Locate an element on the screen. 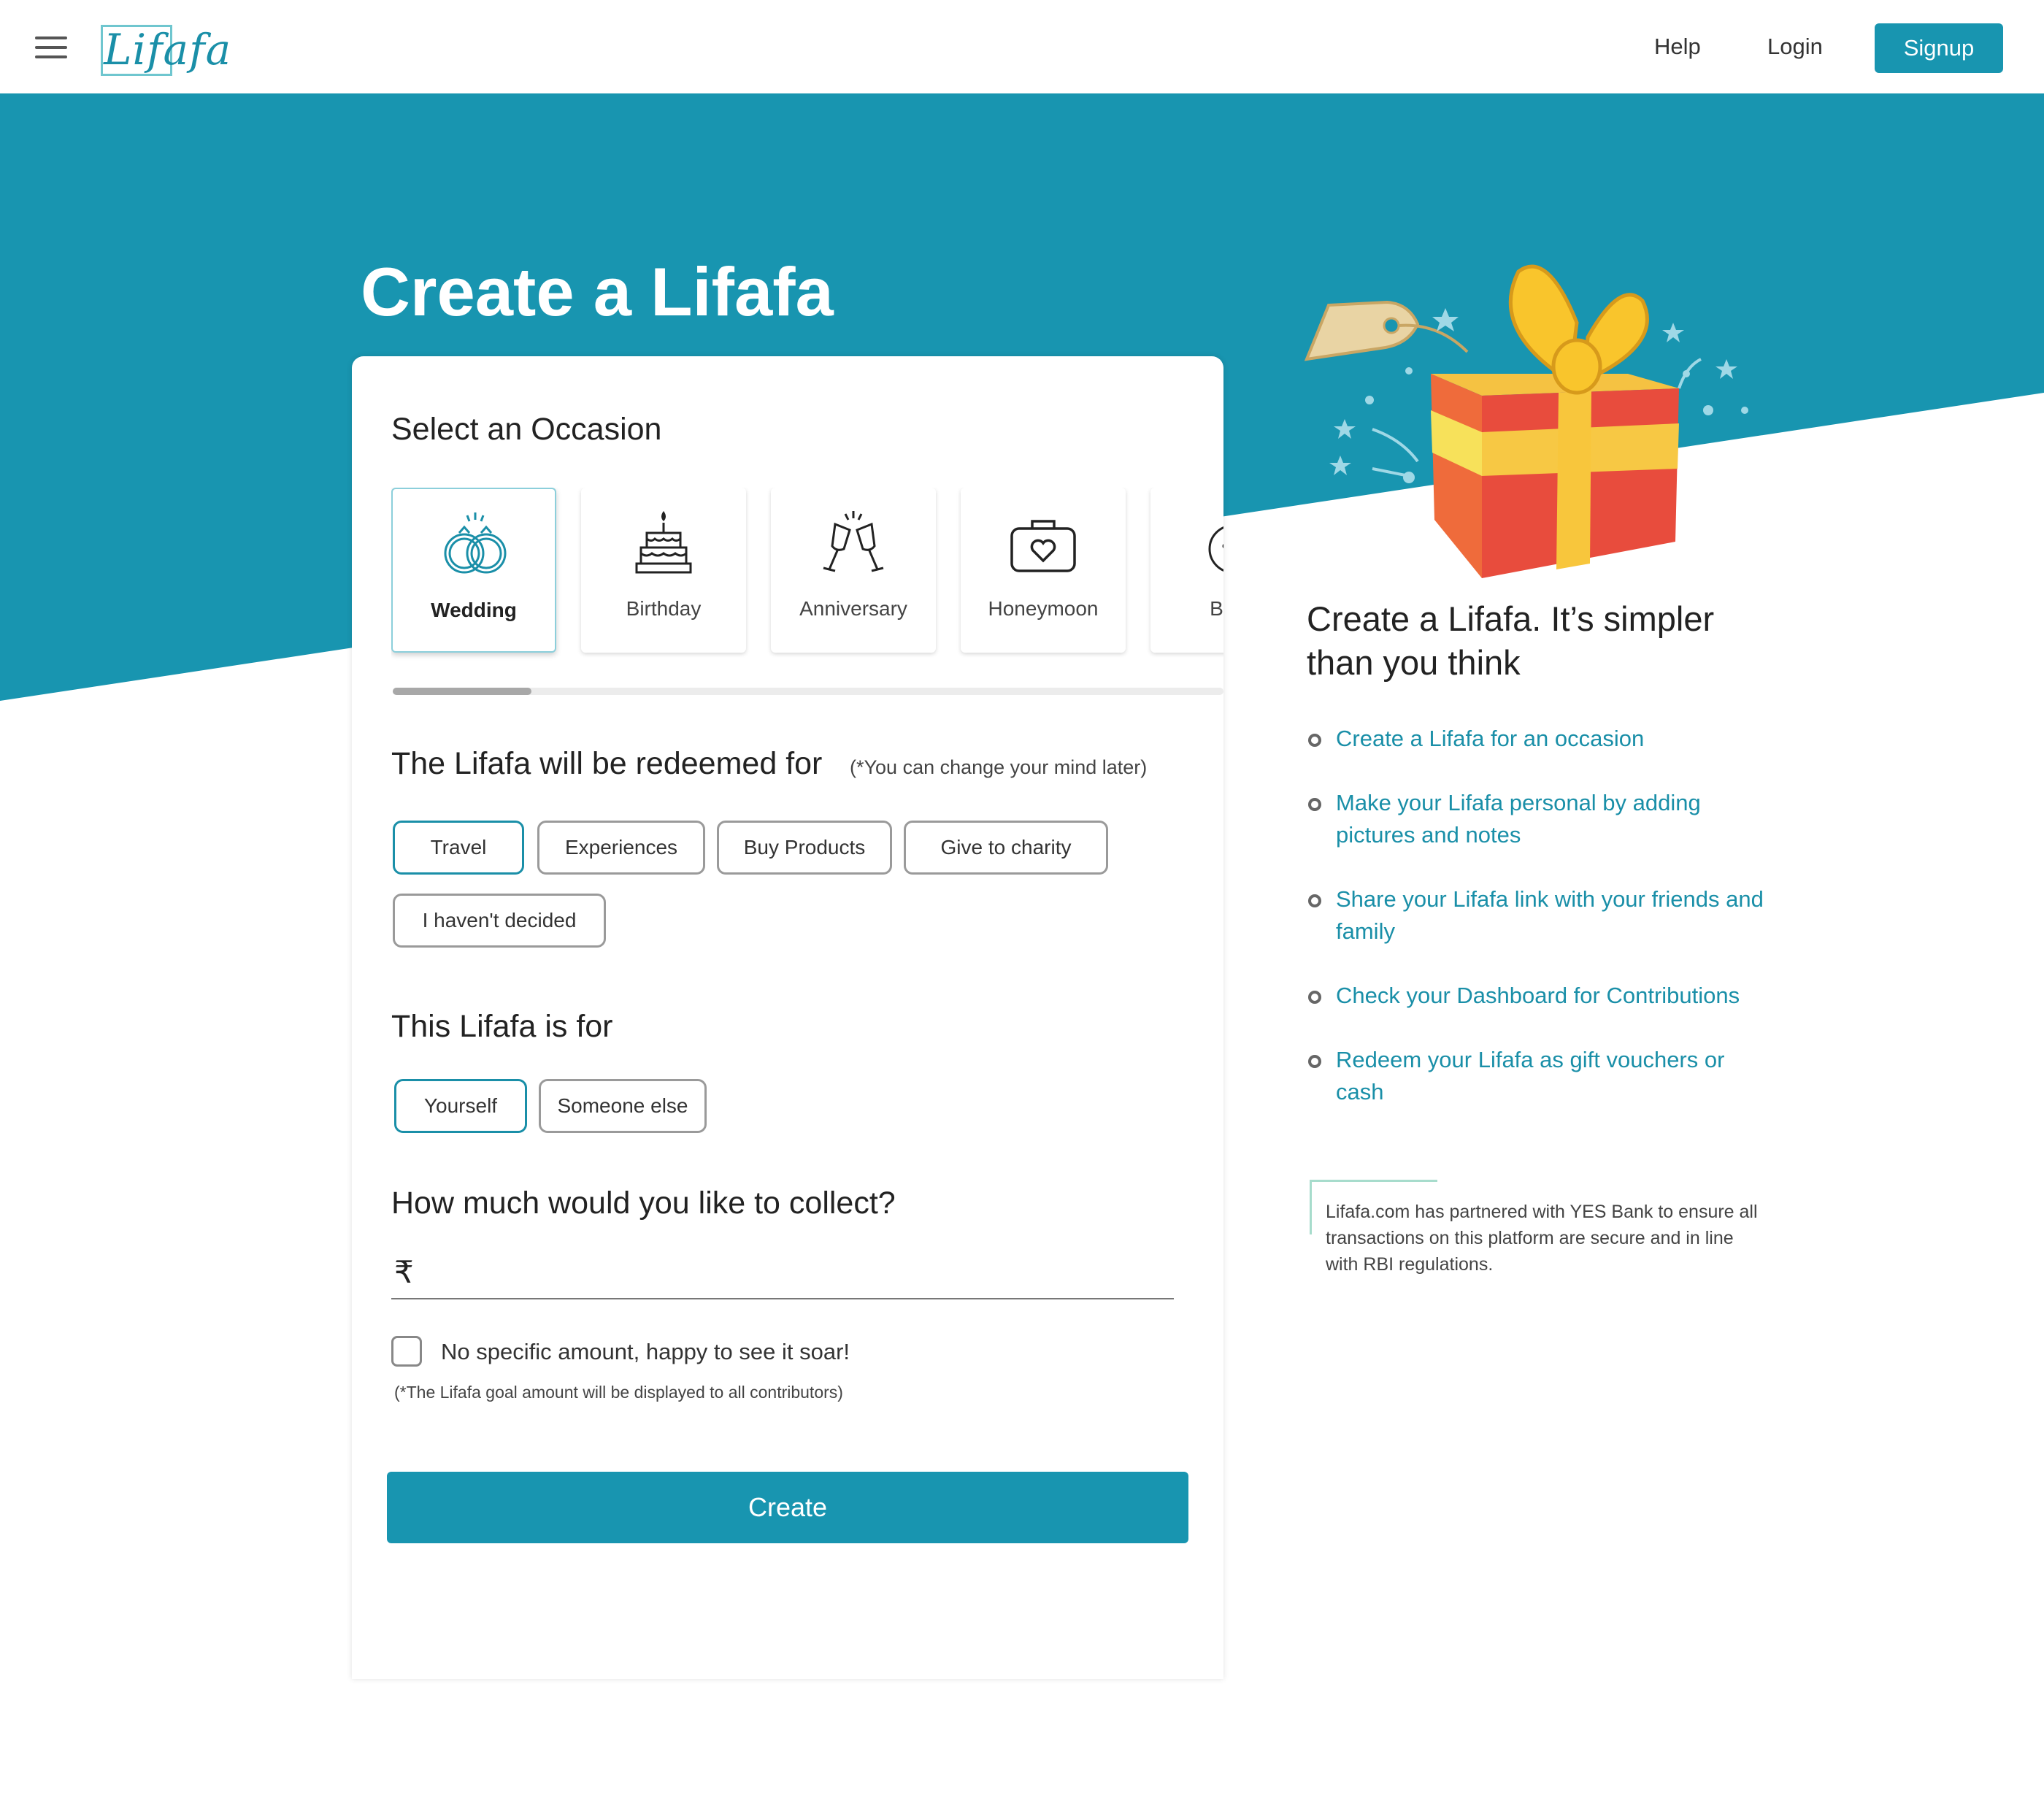 This screenshot has height=1809, width=2044. logo-text: Lifafa is located at coordinates (168, 49).